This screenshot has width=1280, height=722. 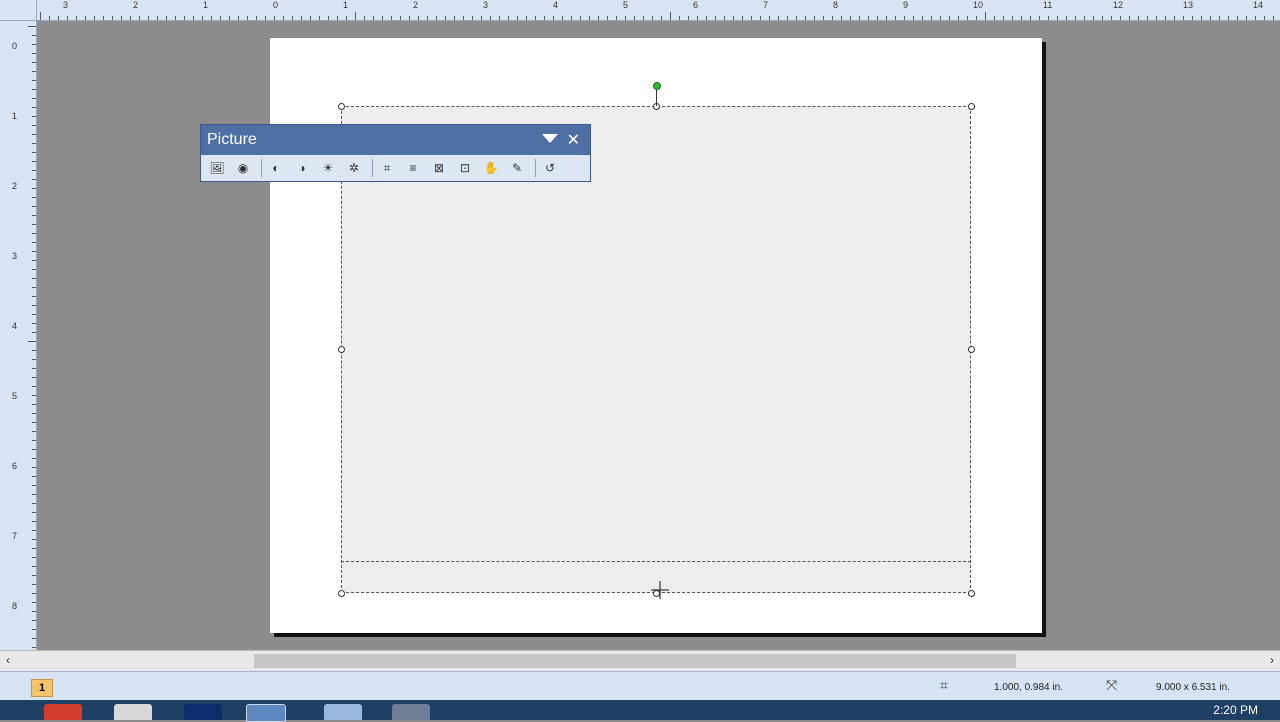 What do you see at coordinates (243, 168) in the screenshot?
I see `color-icon: ◉` at bounding box center [243, 168].